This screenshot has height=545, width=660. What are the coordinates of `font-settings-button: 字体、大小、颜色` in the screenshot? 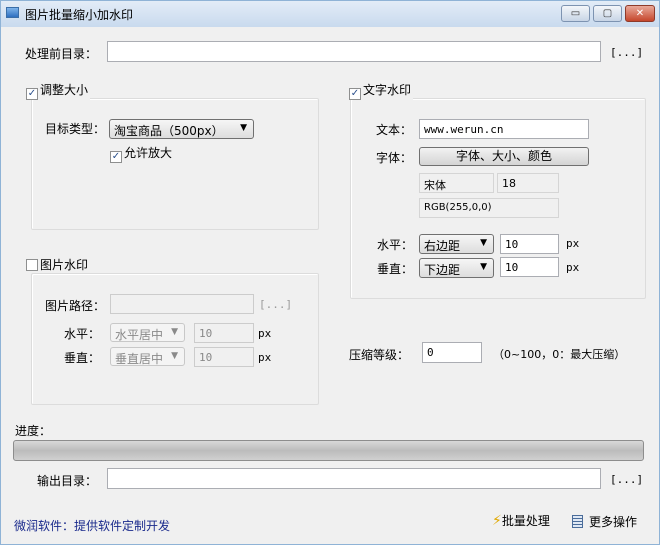 It's located at (504, 156).